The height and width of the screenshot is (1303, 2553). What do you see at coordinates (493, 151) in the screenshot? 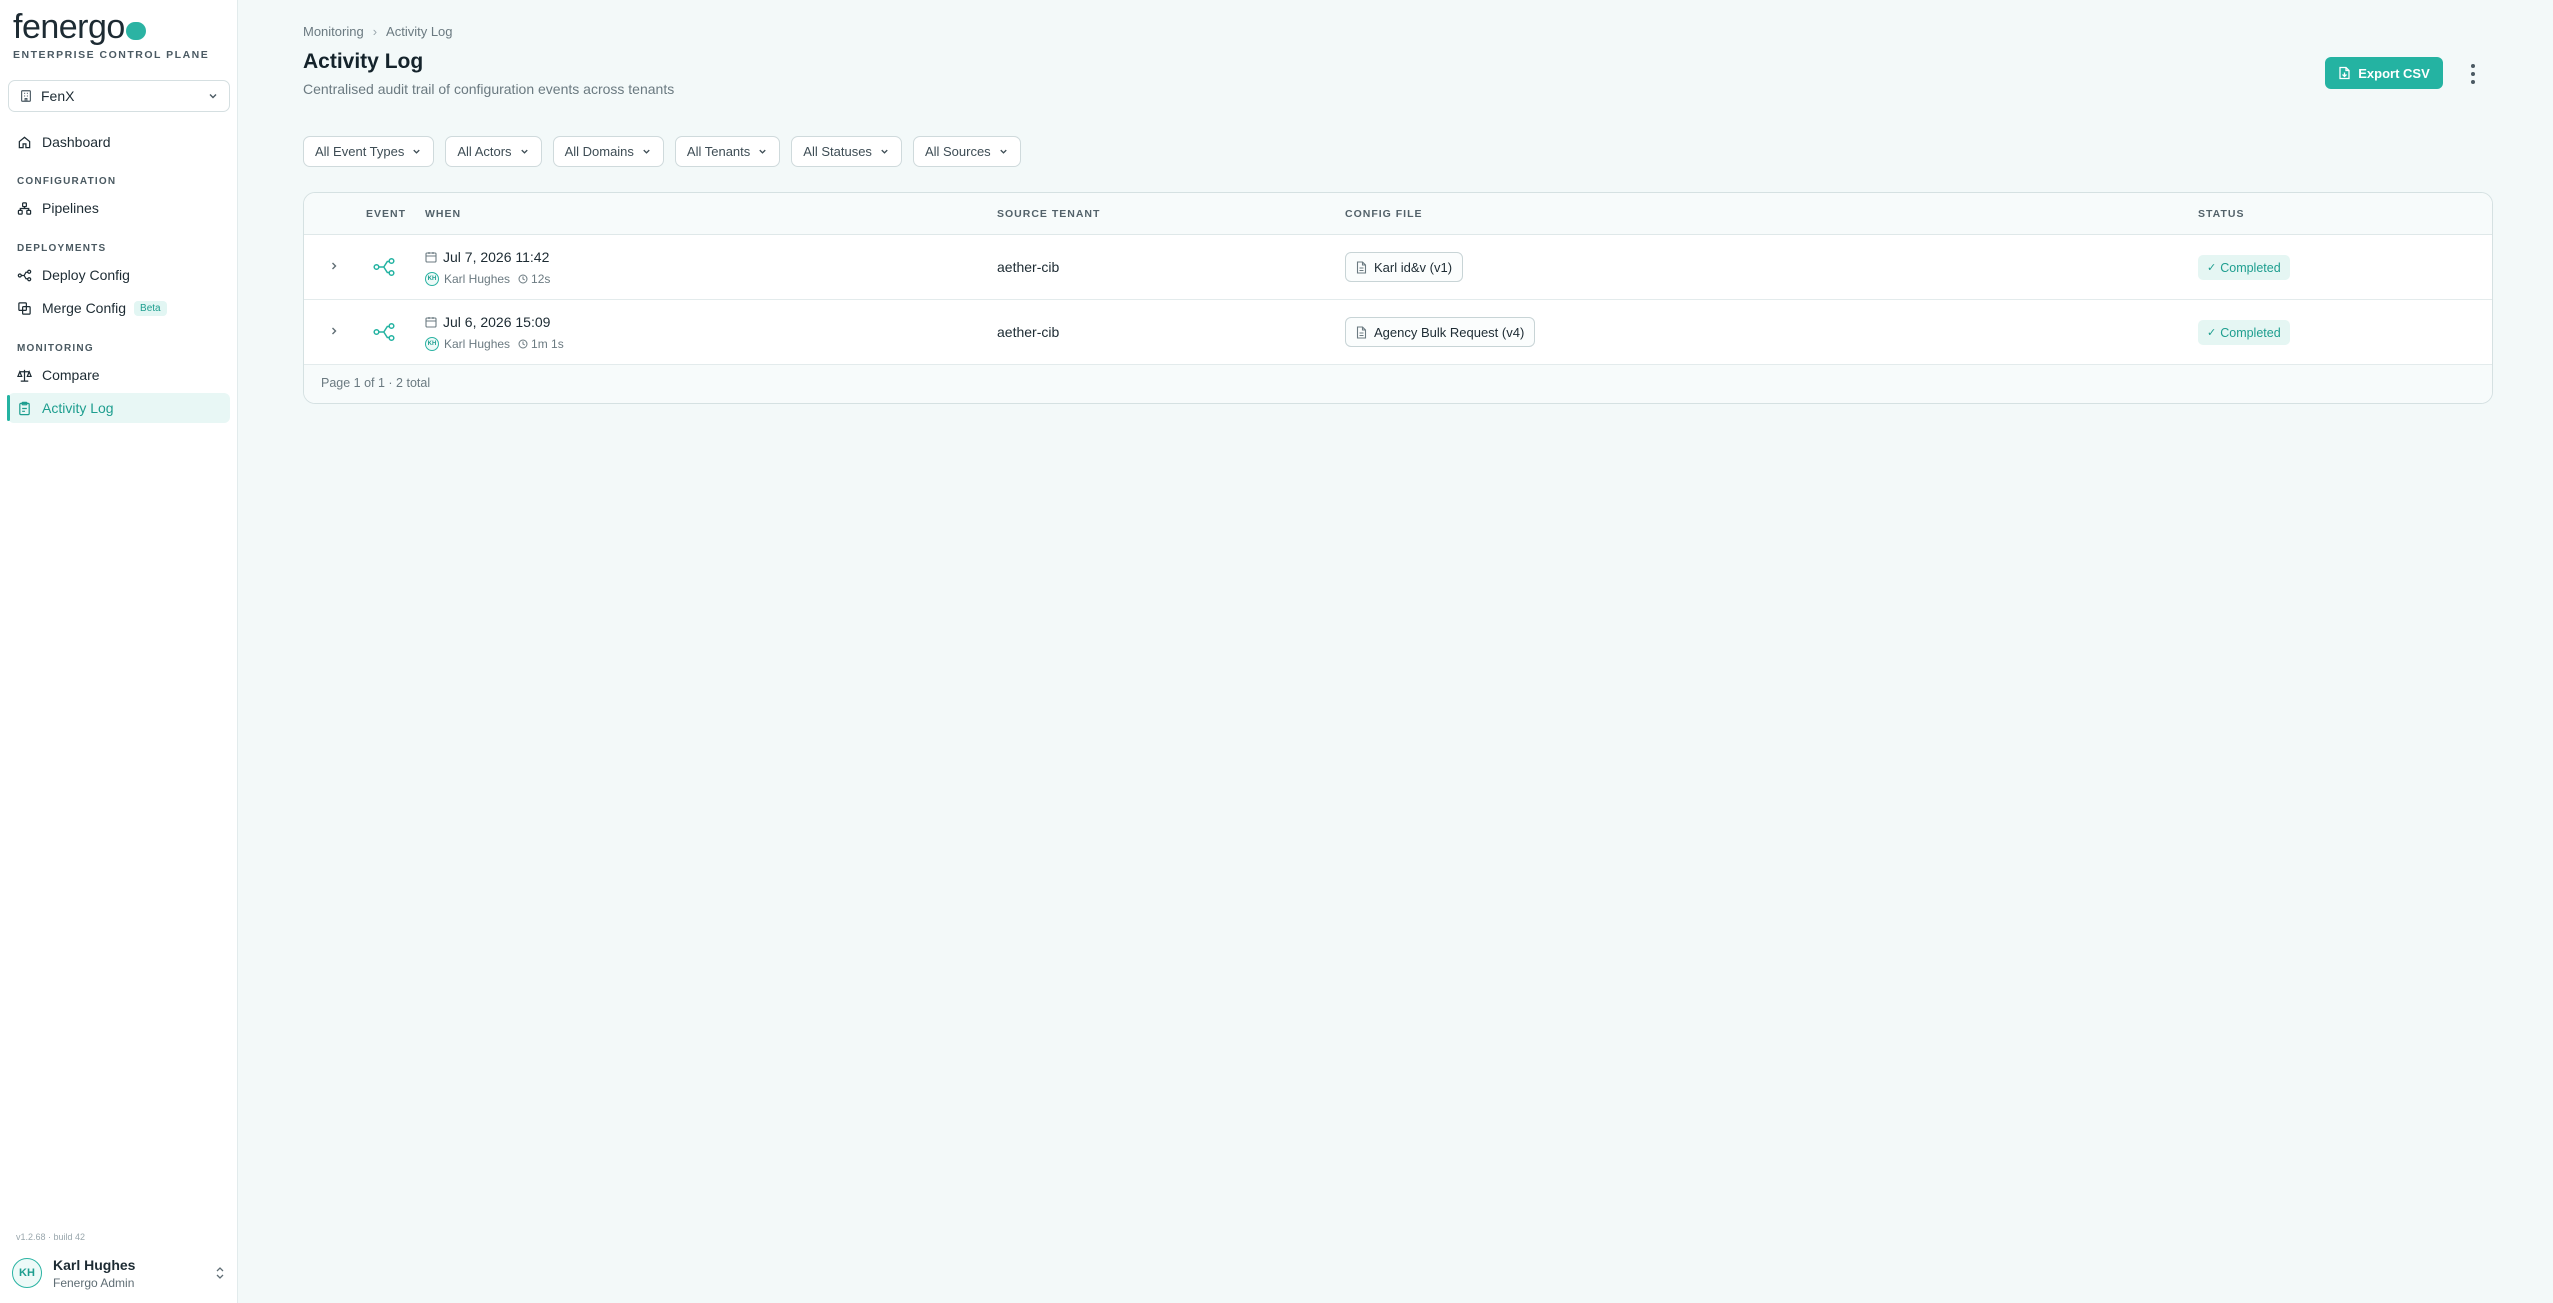
I see `filter-actors: All Actors` at bounding box center [493, 151].